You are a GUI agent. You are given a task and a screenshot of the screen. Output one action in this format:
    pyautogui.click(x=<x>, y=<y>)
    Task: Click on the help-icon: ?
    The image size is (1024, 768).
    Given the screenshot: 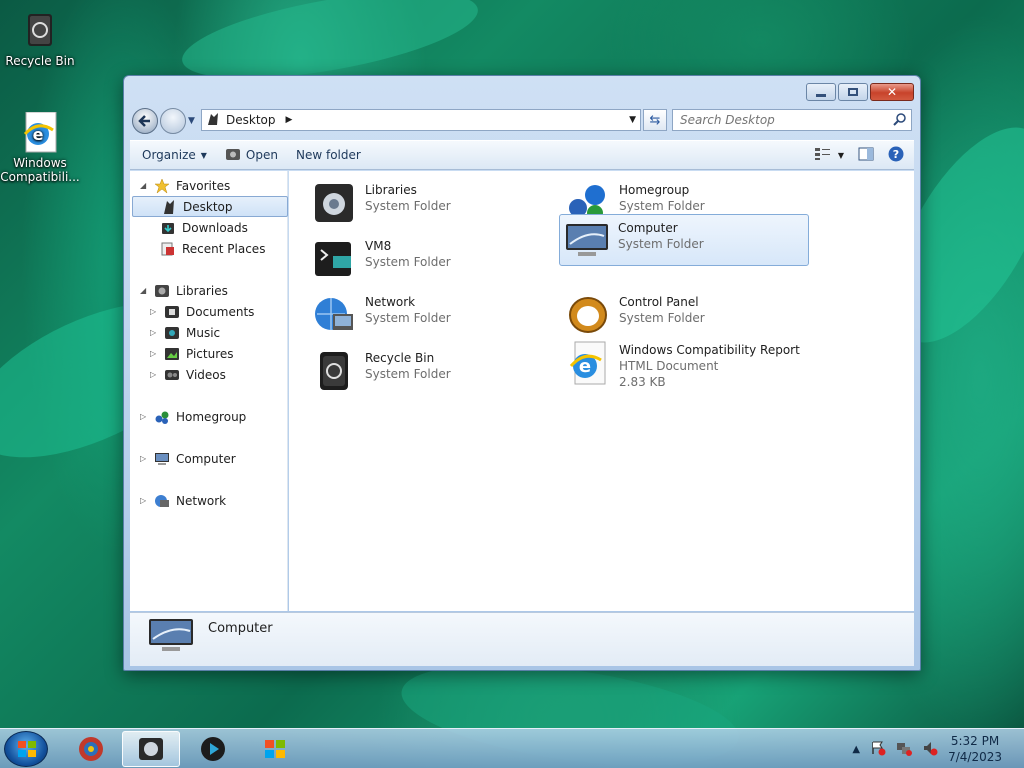 What is the action you would take?
    pyautogui.click(x=896, y=155)
    